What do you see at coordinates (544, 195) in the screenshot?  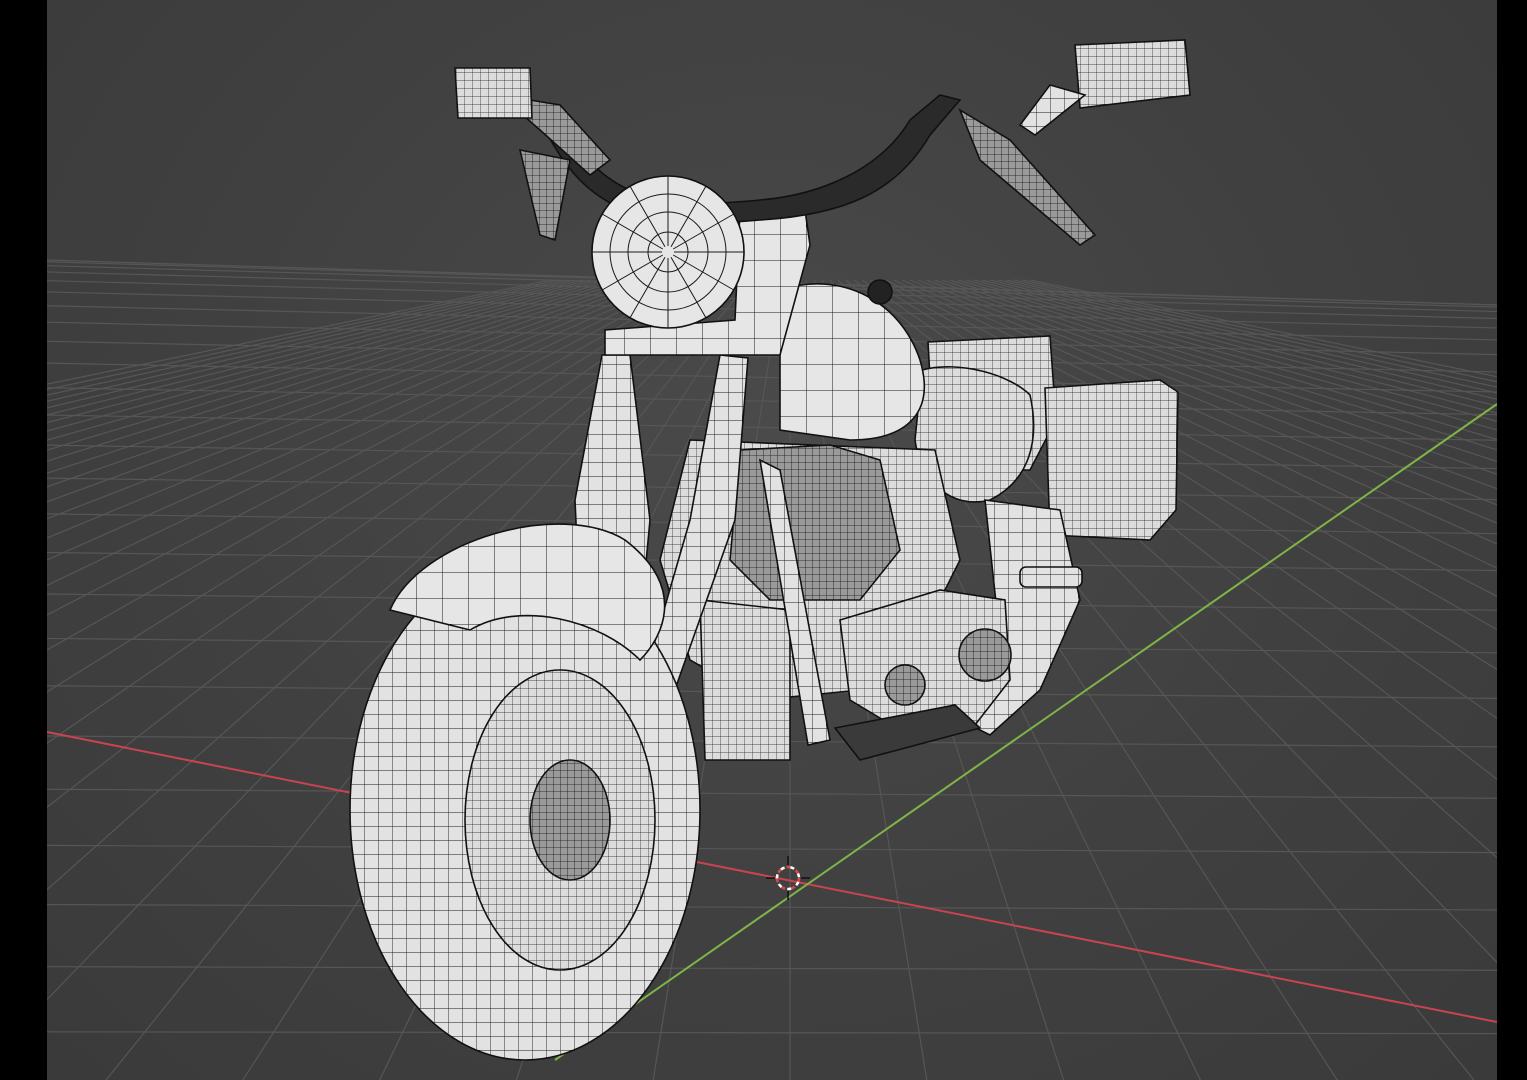 I see `left-lever` at bounding box center [544, 195].